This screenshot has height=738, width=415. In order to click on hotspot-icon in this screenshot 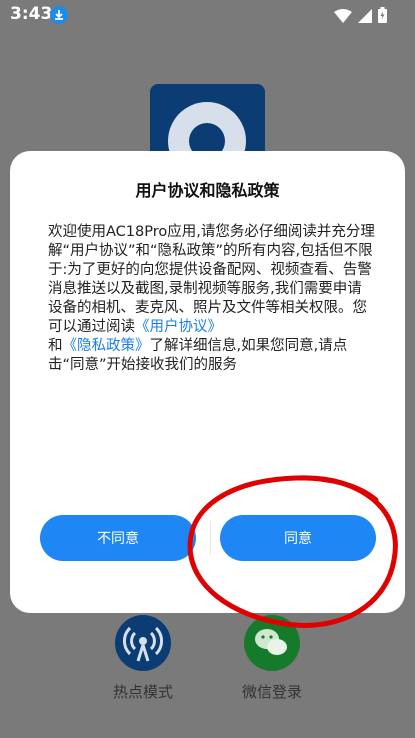, I will do `click(143, 643)`.